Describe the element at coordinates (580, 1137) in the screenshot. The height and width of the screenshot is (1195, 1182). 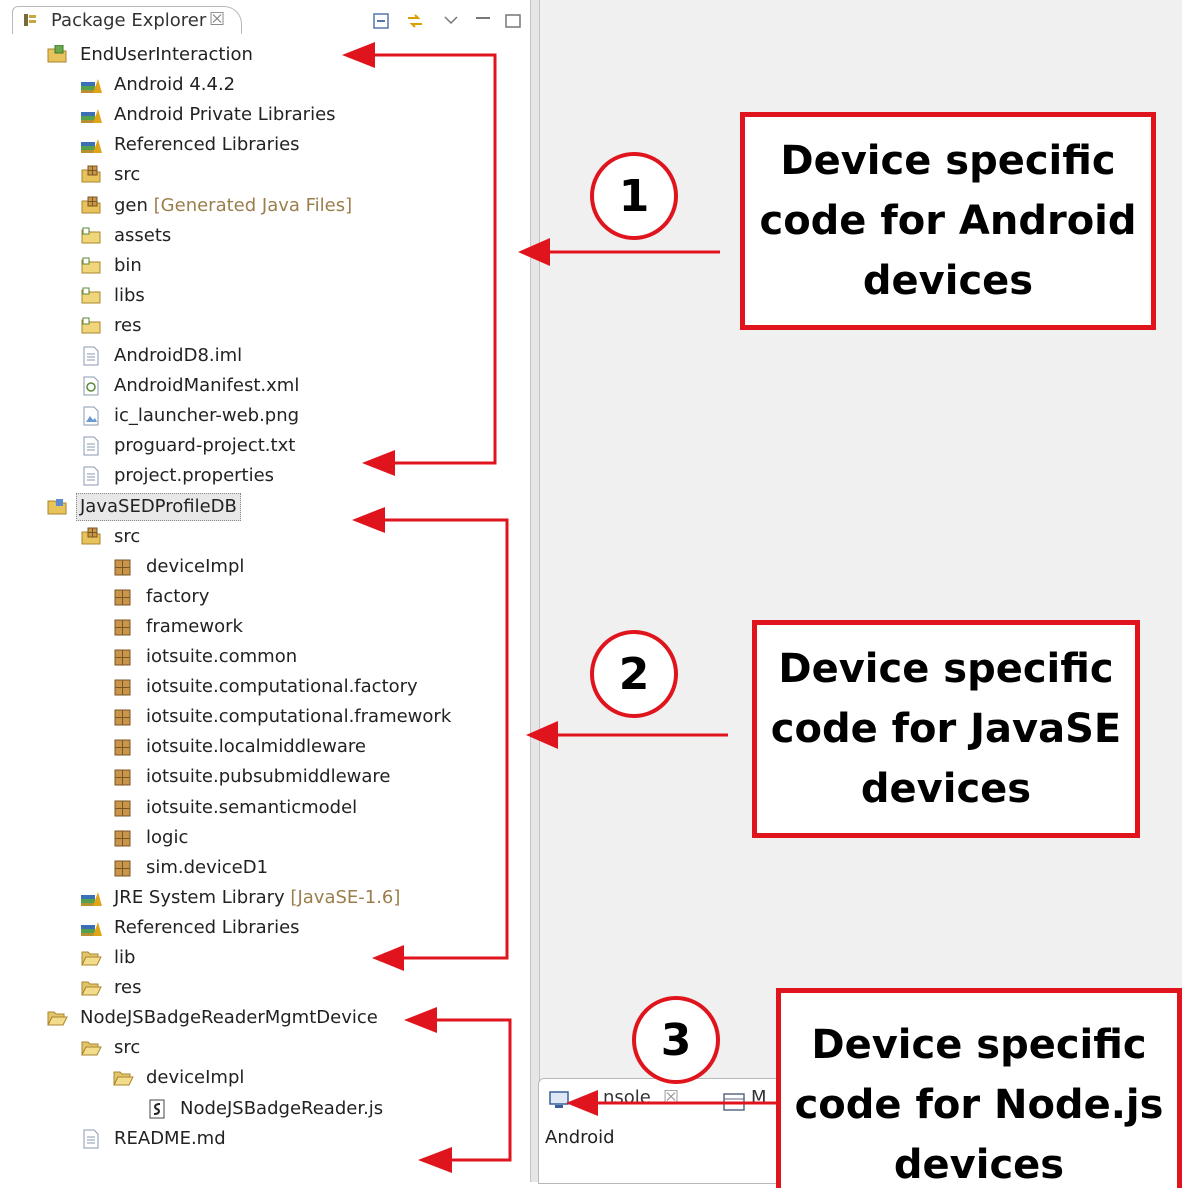
I see `console-output-text: Android` at that location.